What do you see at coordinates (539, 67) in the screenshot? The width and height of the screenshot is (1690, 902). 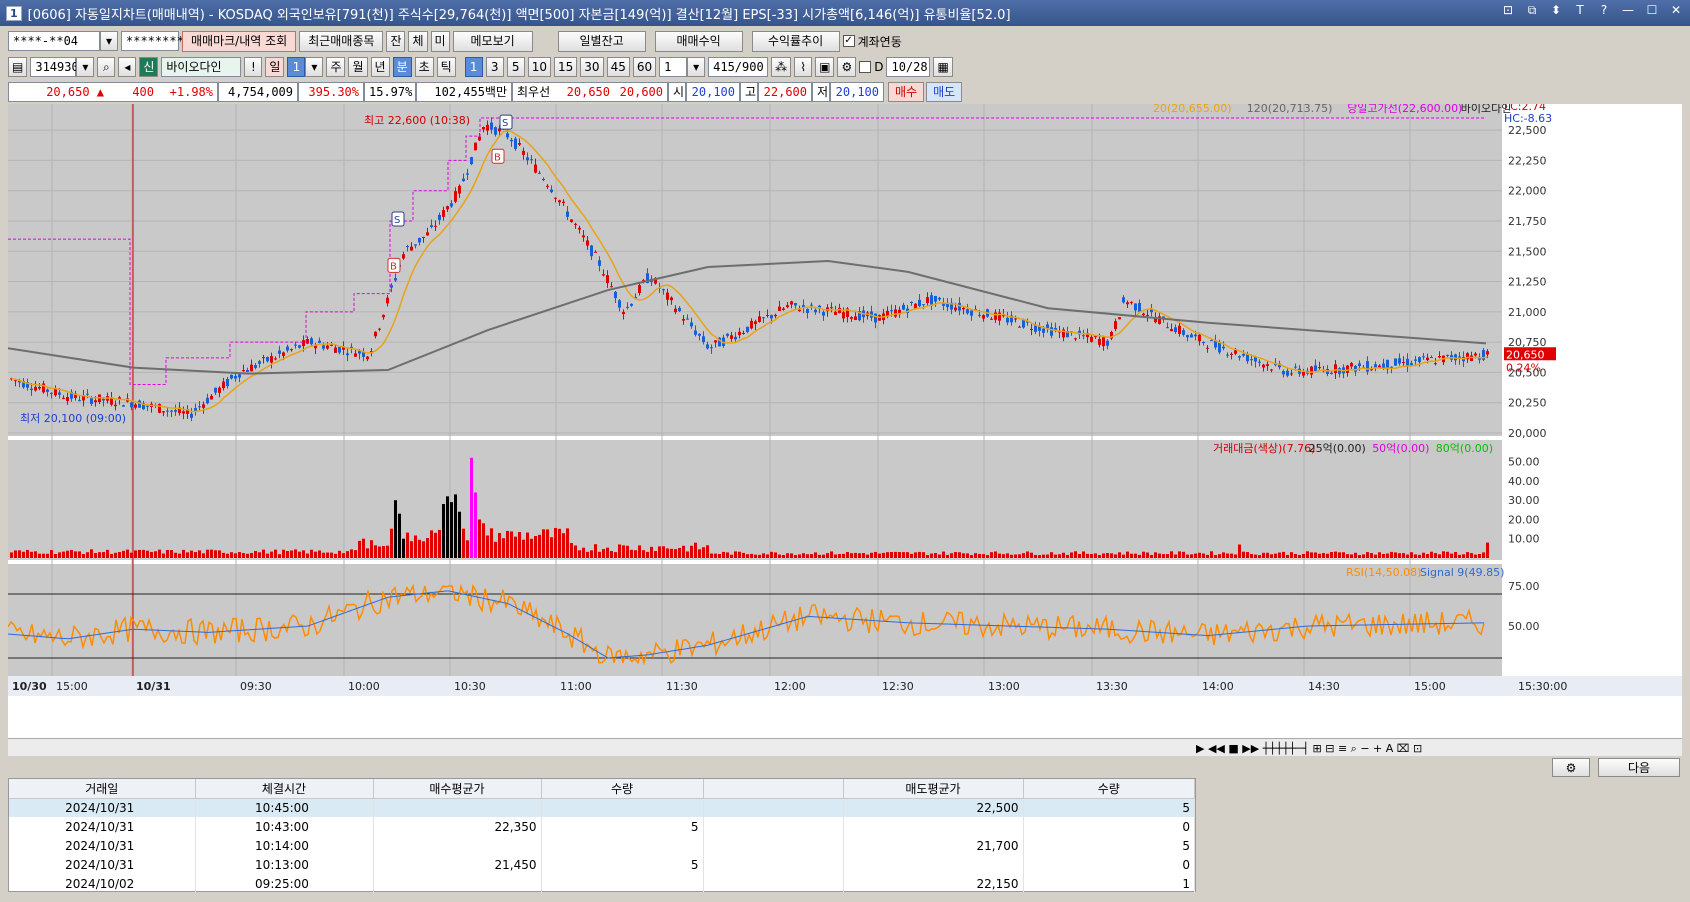 I see `minute-10-button: 10` at bounding box center [539, 67].